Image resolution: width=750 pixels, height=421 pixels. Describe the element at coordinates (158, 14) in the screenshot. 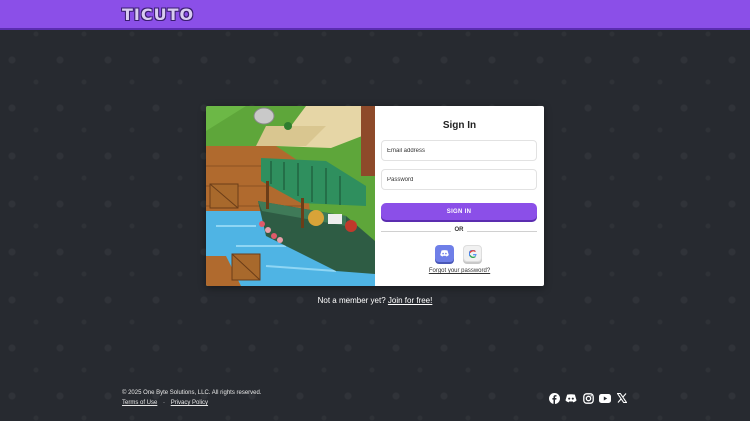

I see `ticuto-logo: TICUTO` at that location.